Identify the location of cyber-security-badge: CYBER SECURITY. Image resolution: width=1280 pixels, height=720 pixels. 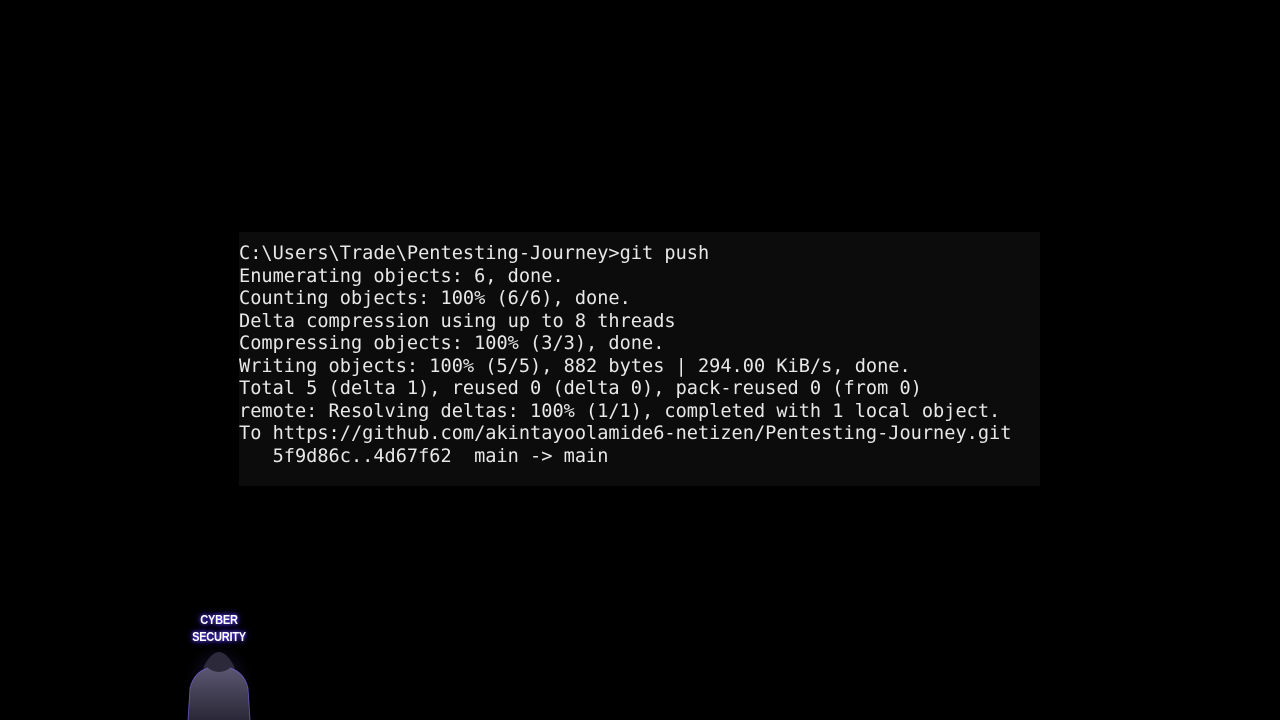
(219, 664).